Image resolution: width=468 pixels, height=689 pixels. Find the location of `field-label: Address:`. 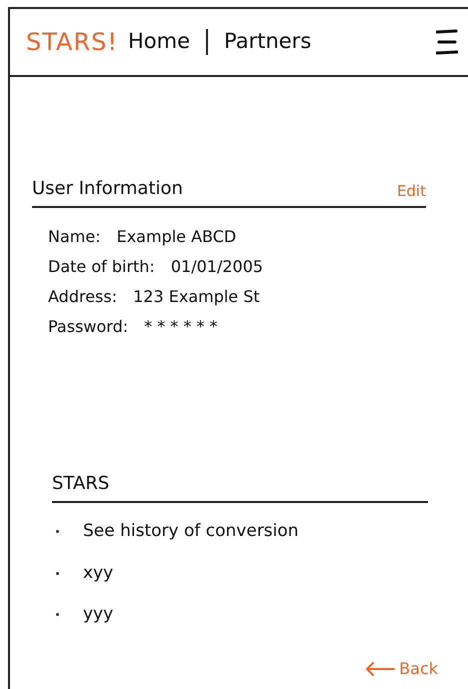

field-label: Address: is located at coordinates (83, 297).